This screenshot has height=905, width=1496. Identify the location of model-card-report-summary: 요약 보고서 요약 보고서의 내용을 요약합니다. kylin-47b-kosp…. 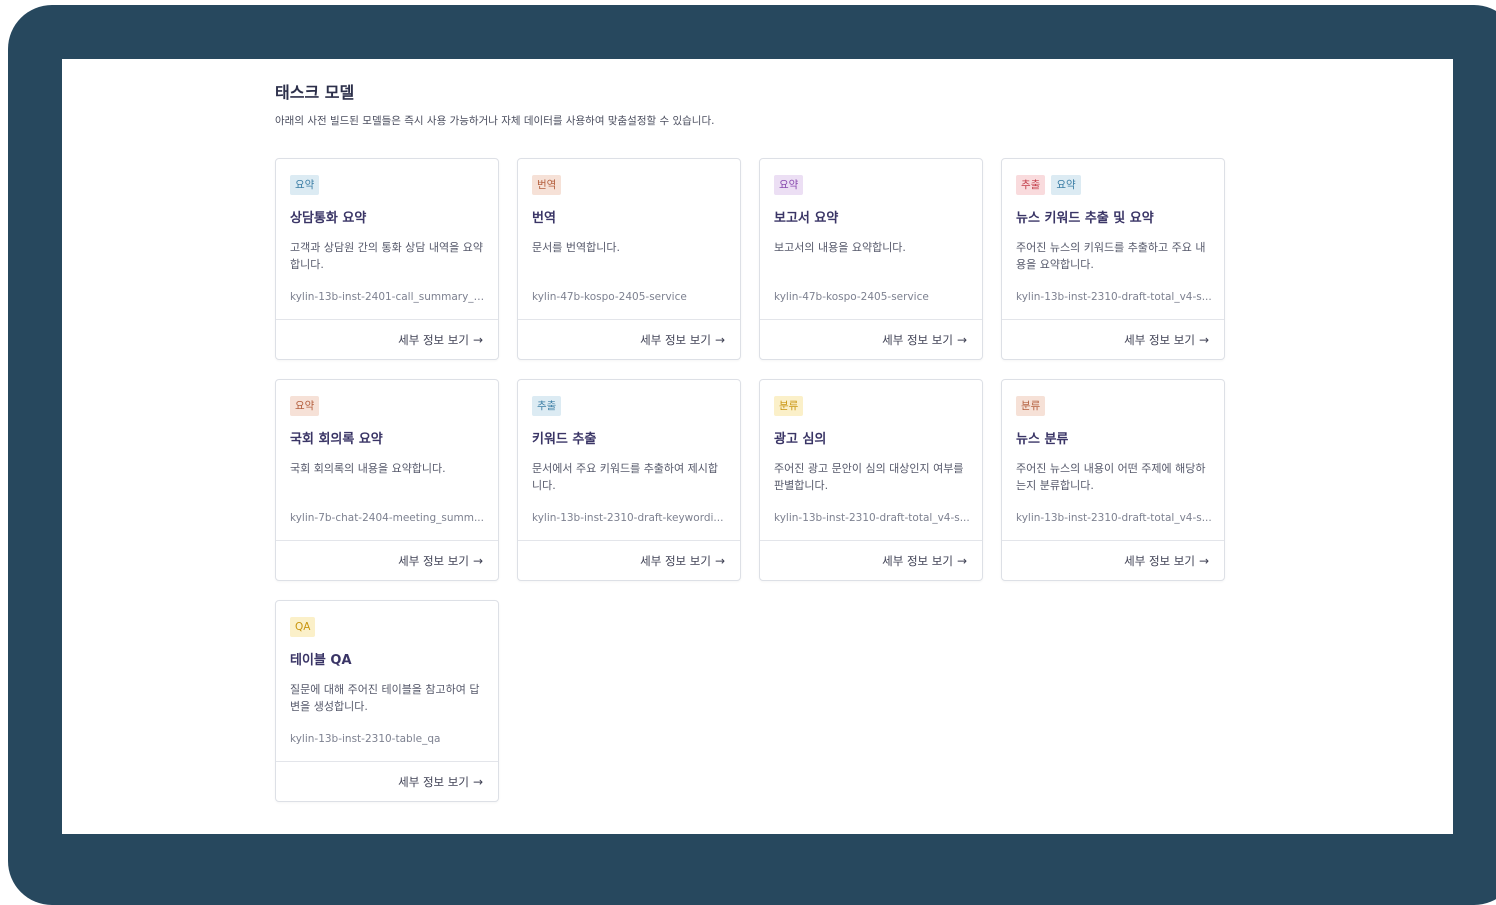
(871, 259).